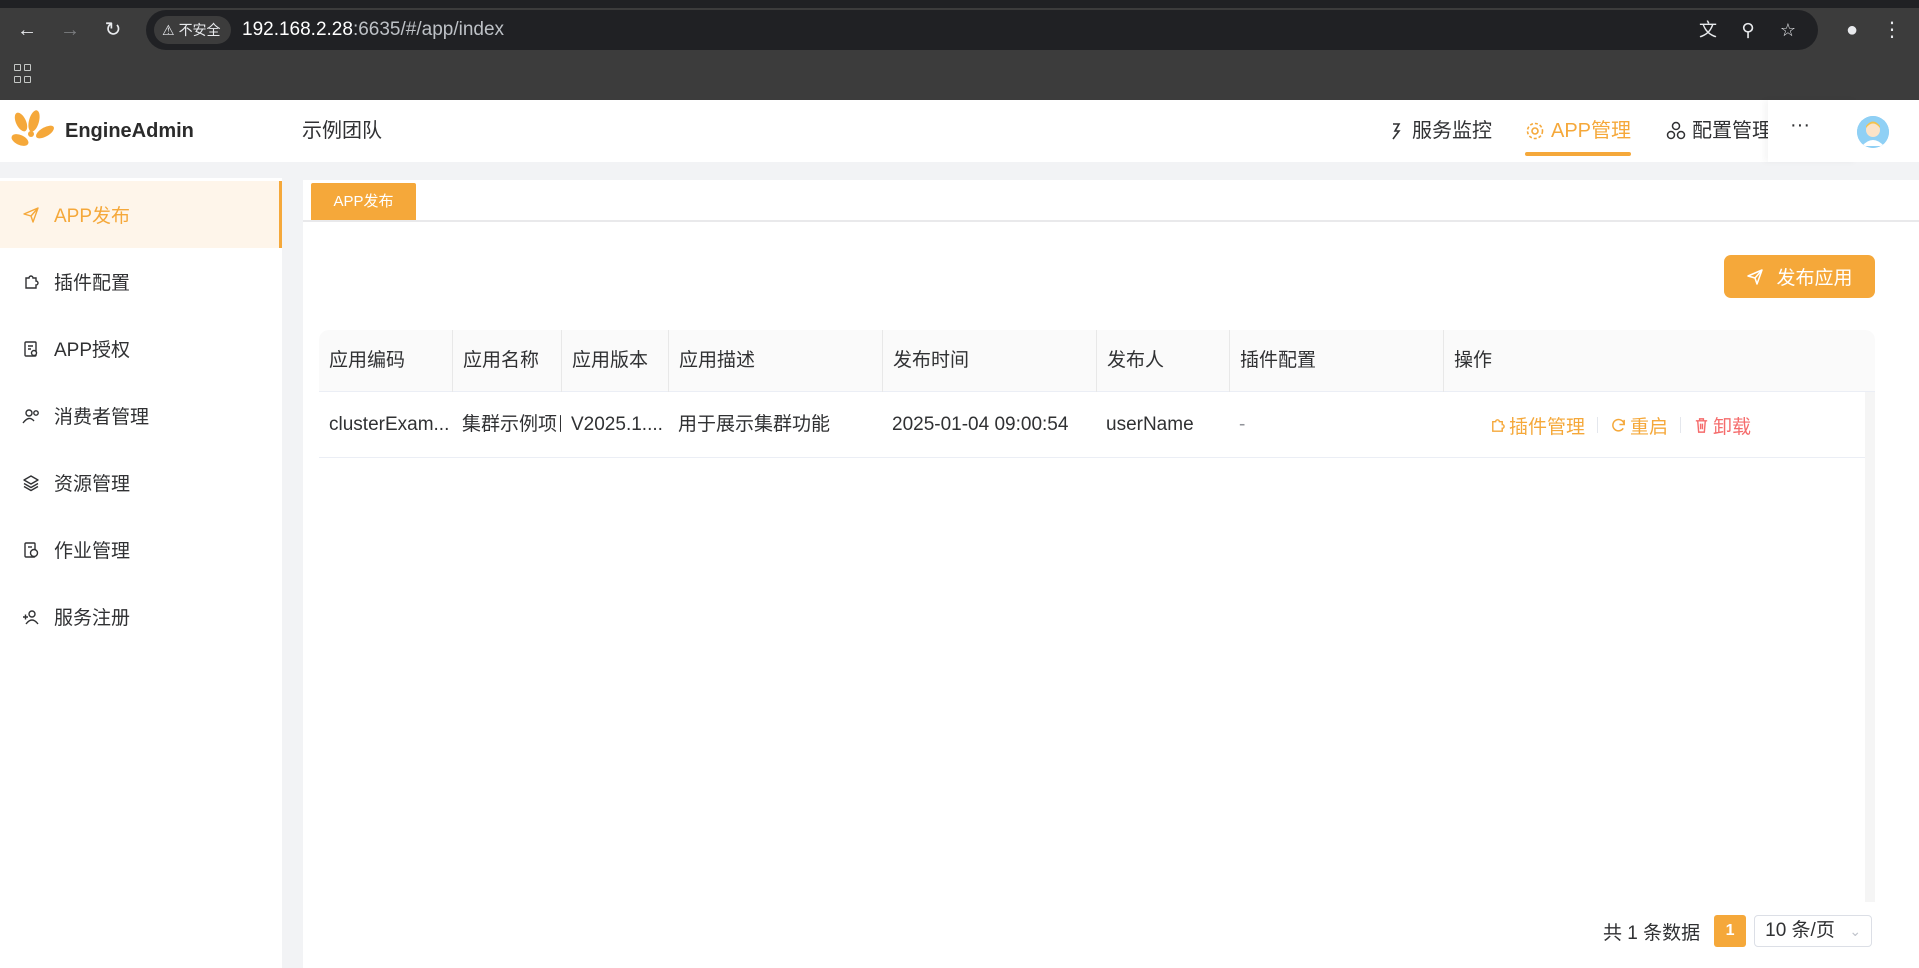 Image resolution: width=1919 pixels, height=968 pixels. Describe the element at coordinates (614, 361) in the screenshot. I see `column-header-version: 应用版本` at that location.